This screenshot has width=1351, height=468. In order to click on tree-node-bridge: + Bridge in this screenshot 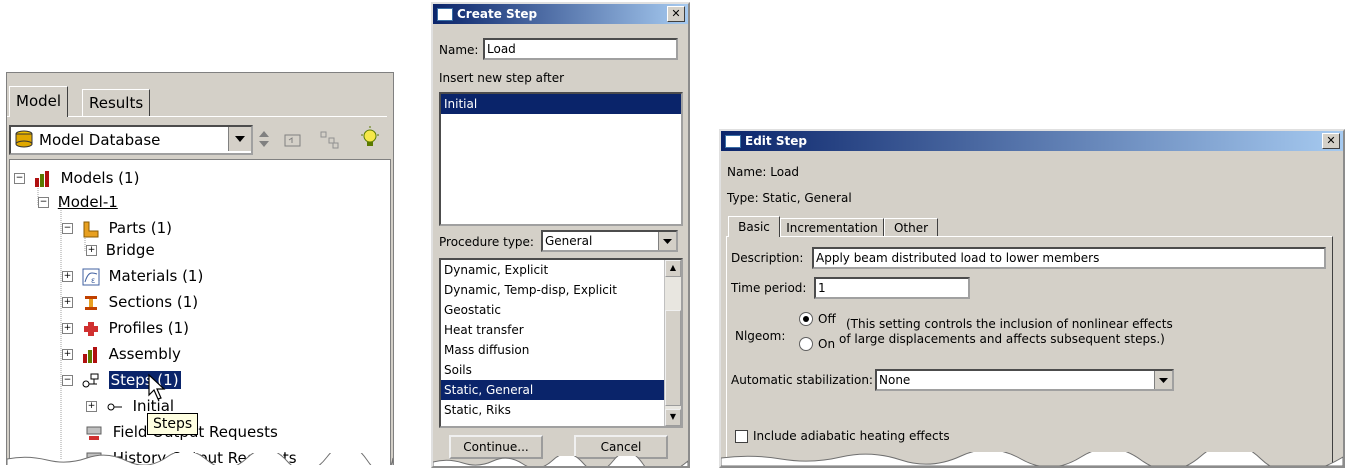, I will do `click(120, 250)`.